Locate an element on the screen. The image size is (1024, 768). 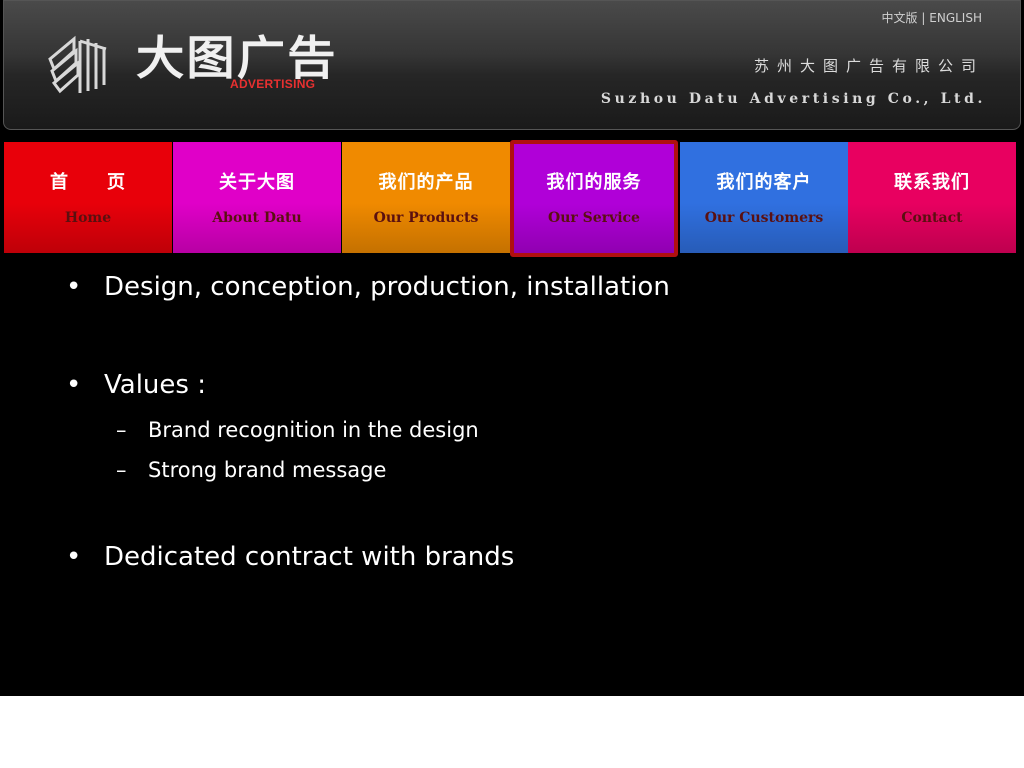
sub-bullet-text: Strong brand message is located at coordinates (267, 470).